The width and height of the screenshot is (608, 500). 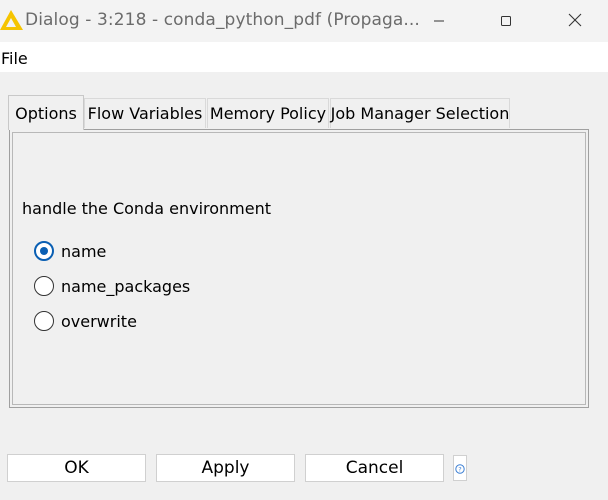 What do you see at coordinates (126, 286) in the screenshot?
I see `radio-label: name_packages` at bounding box center [126, 286].